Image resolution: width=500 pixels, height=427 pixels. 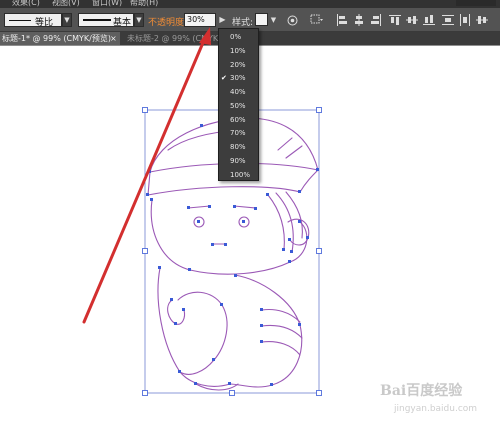 What do you see at coordinates (238, 65) in the screenshot?
I see `opacity-option-20: 20%` at bounding box center [238, 65].